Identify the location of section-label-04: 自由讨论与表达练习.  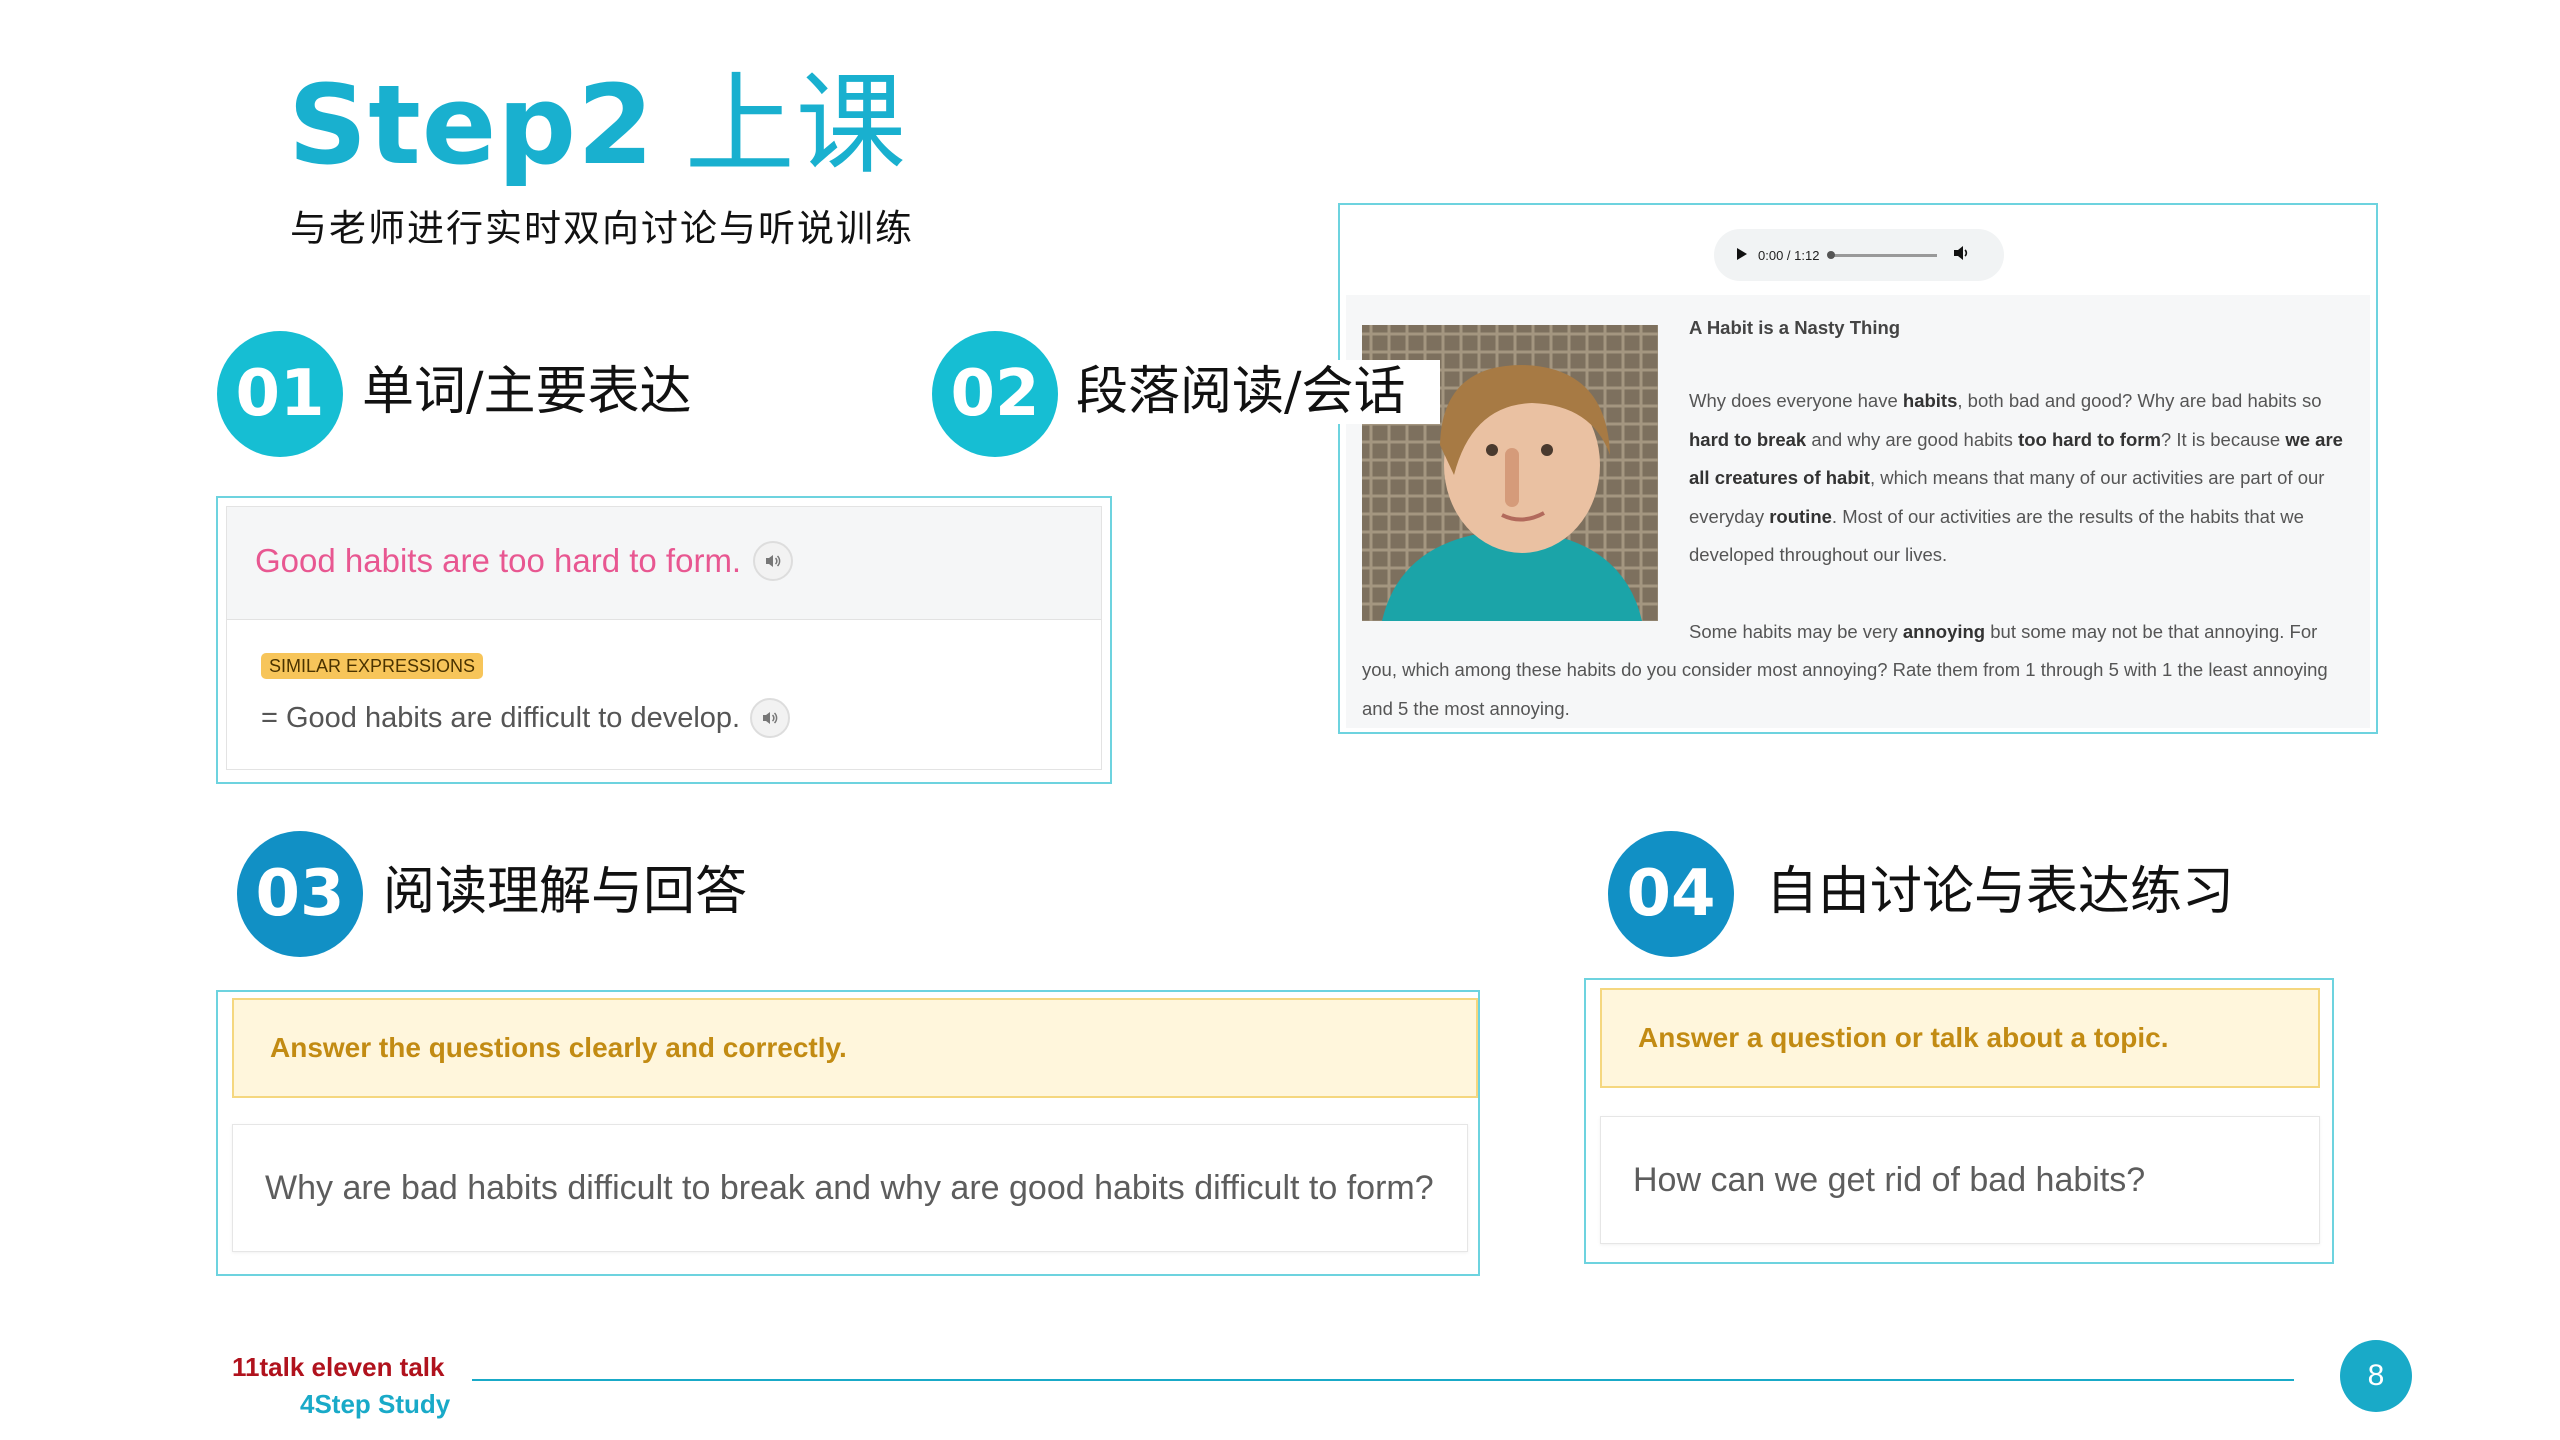
(2000, 892).